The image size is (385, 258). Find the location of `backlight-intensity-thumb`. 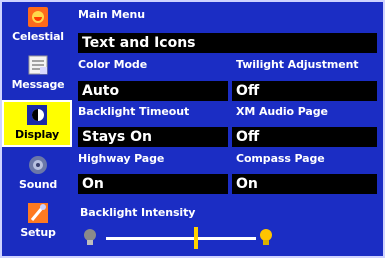

backlight-intensity-thumb is located at coordinates (196, 238).